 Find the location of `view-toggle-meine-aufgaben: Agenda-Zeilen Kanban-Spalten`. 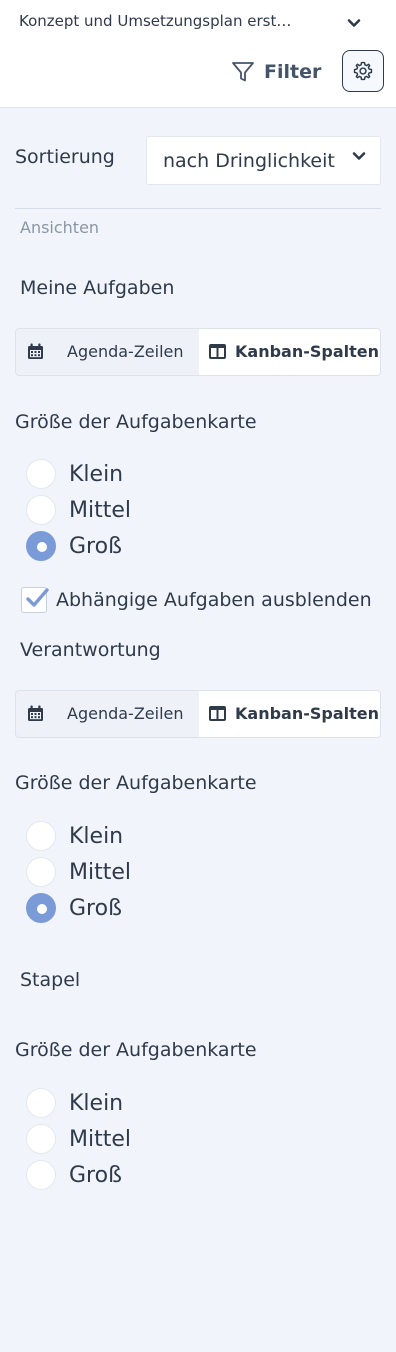

view-toggle-meine-aufgaben: Agenda-Zeilen Kanban-Spalten is located at coordinates (198, 352).